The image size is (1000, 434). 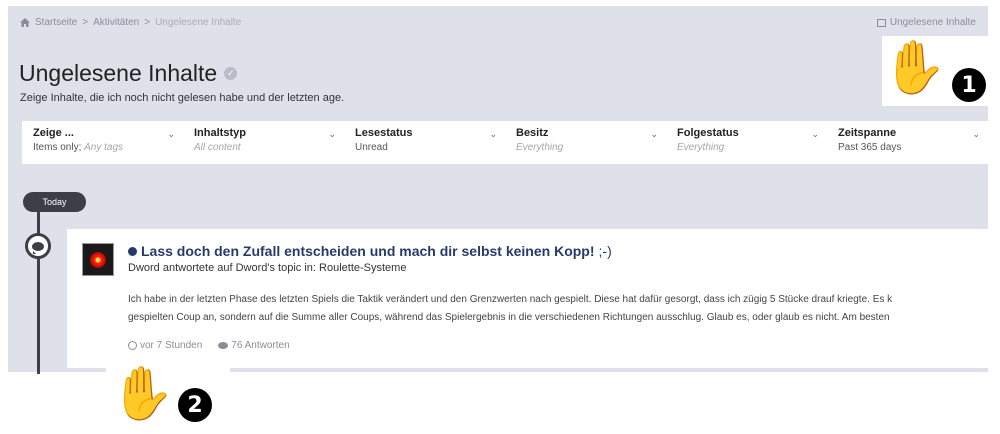 I want to click on clock-icon, so click(x=132, y=345).